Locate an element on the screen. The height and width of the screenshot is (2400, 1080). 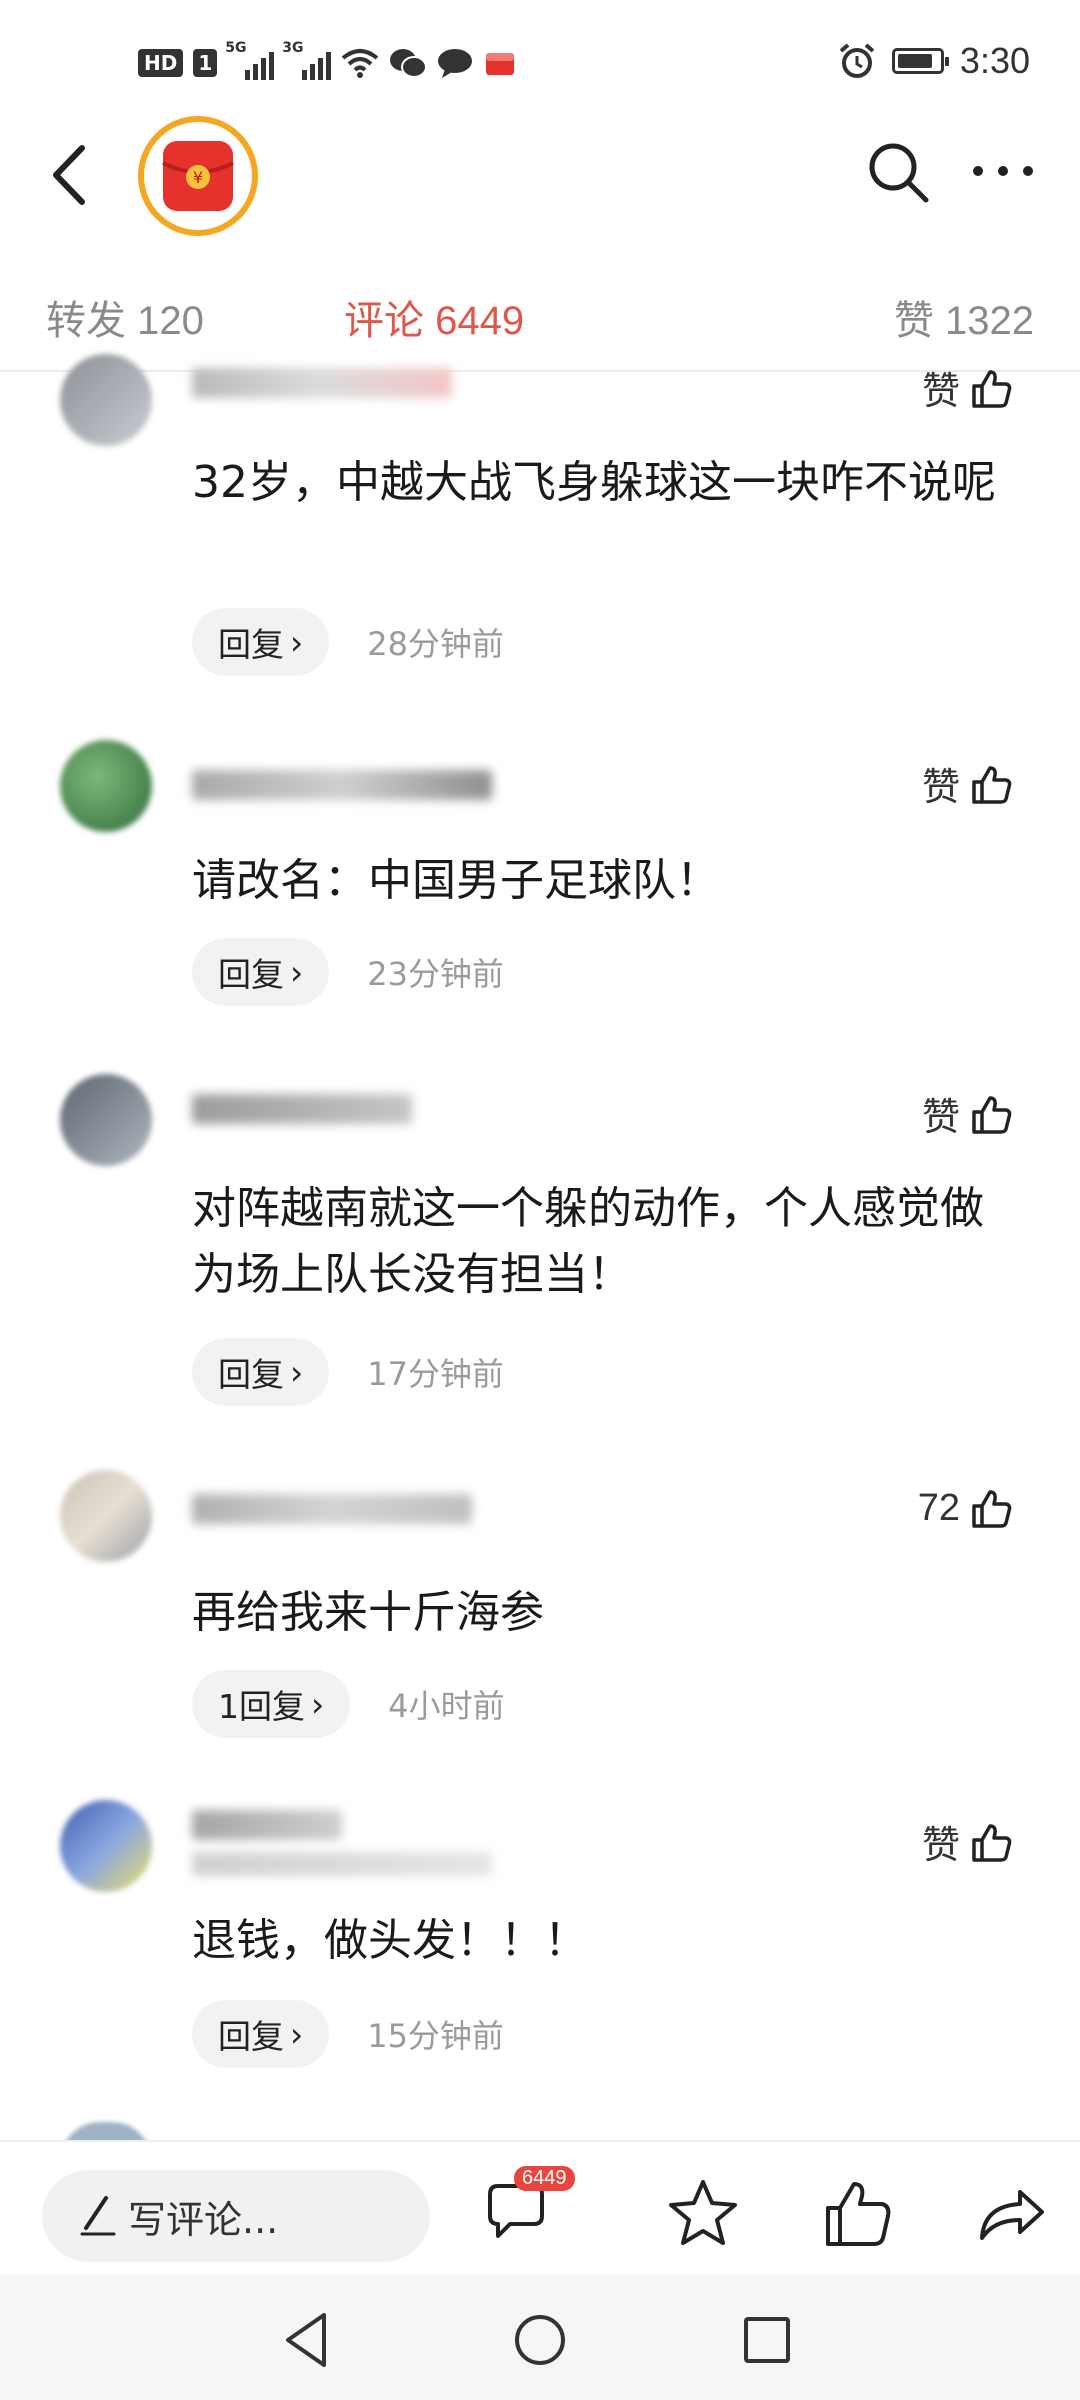
comment-meta: 回复 › 23分钟前 is located at coordinates (348, 972).